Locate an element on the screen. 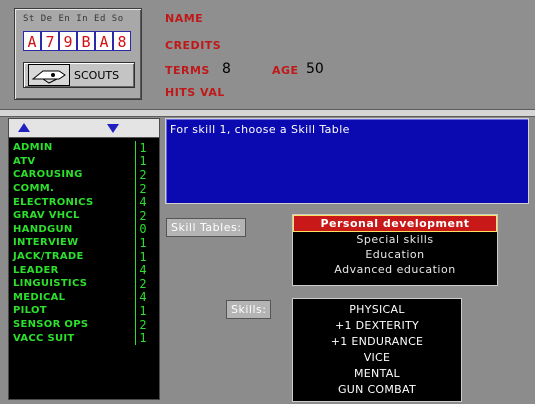  upp-education: A is located at coordinates (104, 41).